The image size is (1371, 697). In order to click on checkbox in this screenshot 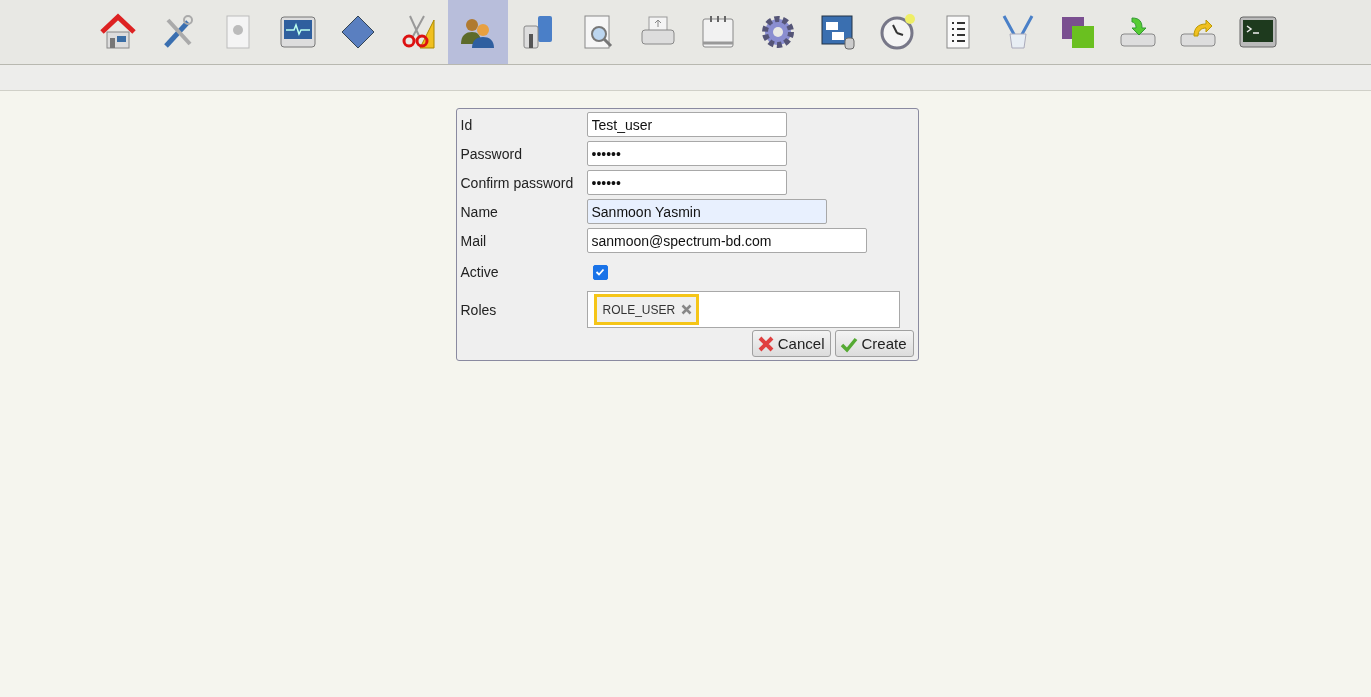, I will do `click(600, 272)`.